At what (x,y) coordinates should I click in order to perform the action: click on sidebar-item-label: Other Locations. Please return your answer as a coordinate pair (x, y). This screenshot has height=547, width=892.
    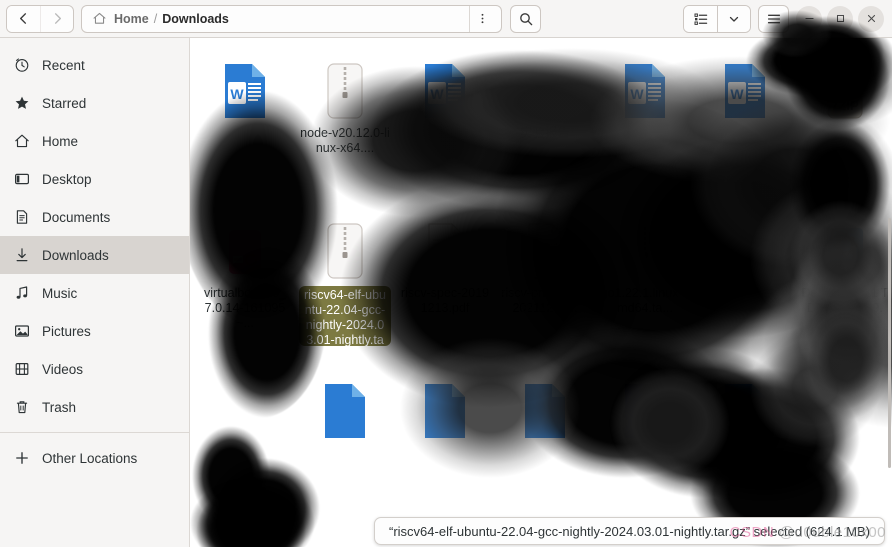
    Looking at the image, I should click on (90, 458).